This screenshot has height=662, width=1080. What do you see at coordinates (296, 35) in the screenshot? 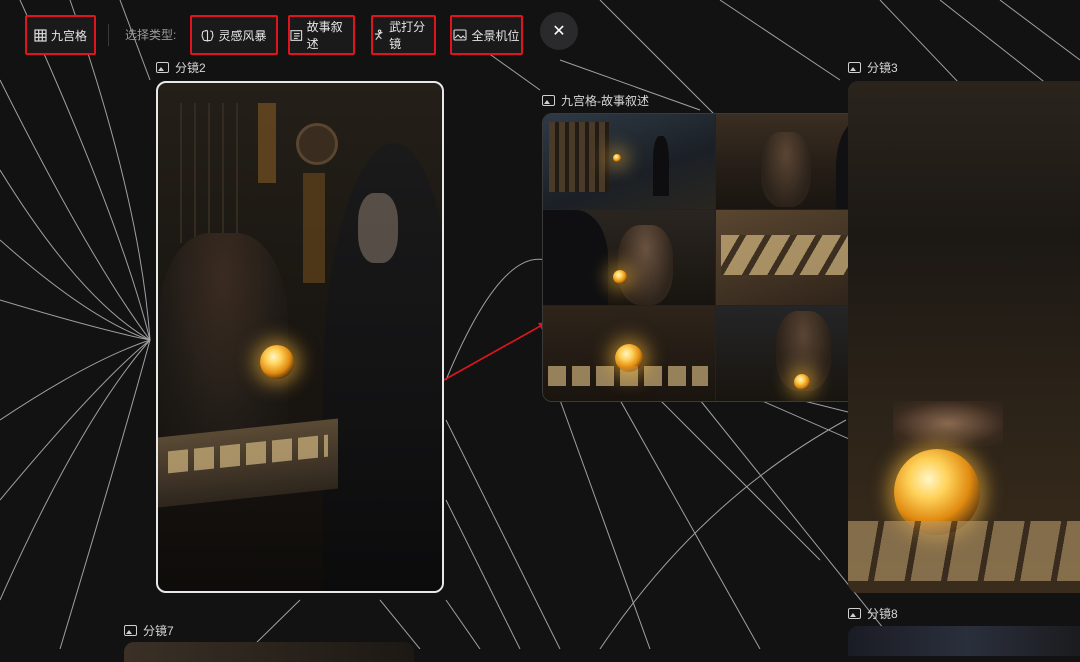
I see `document-list-icon` at bounding box center [296, 35].